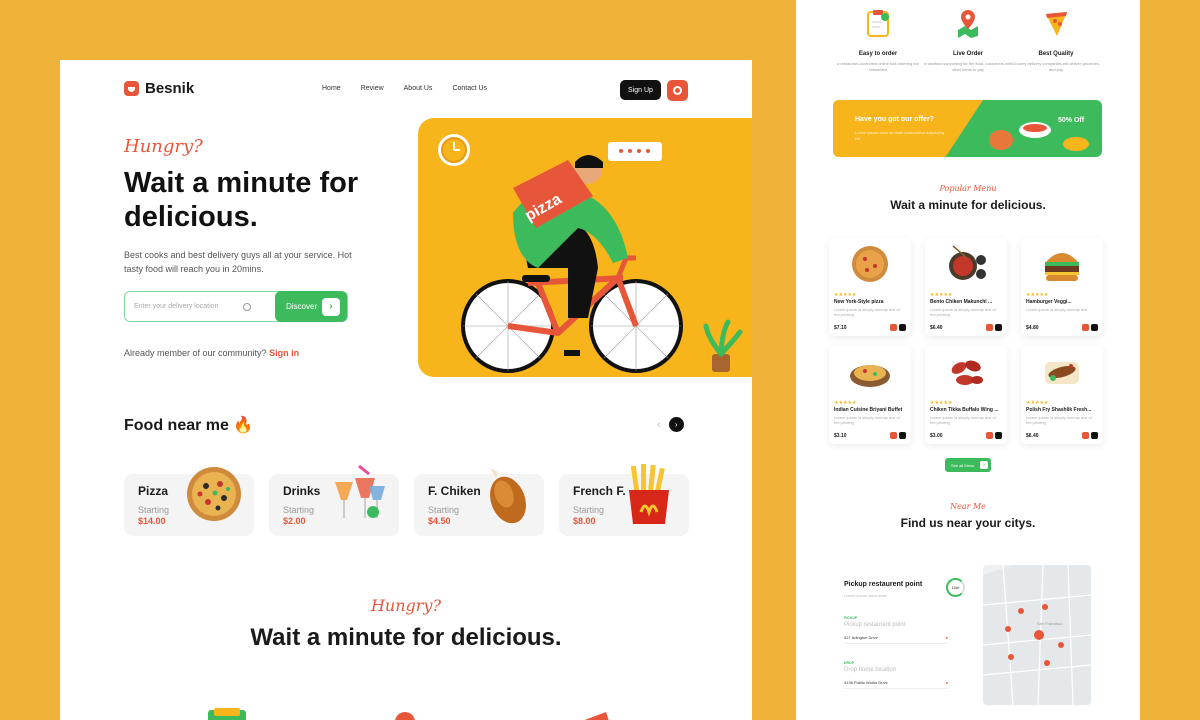 This screenshot has height=720, width=1200. What do you see at coordinates (372, 88) in the screenshot?
I see `nav-review: Review` at bounding box center [372, 88].